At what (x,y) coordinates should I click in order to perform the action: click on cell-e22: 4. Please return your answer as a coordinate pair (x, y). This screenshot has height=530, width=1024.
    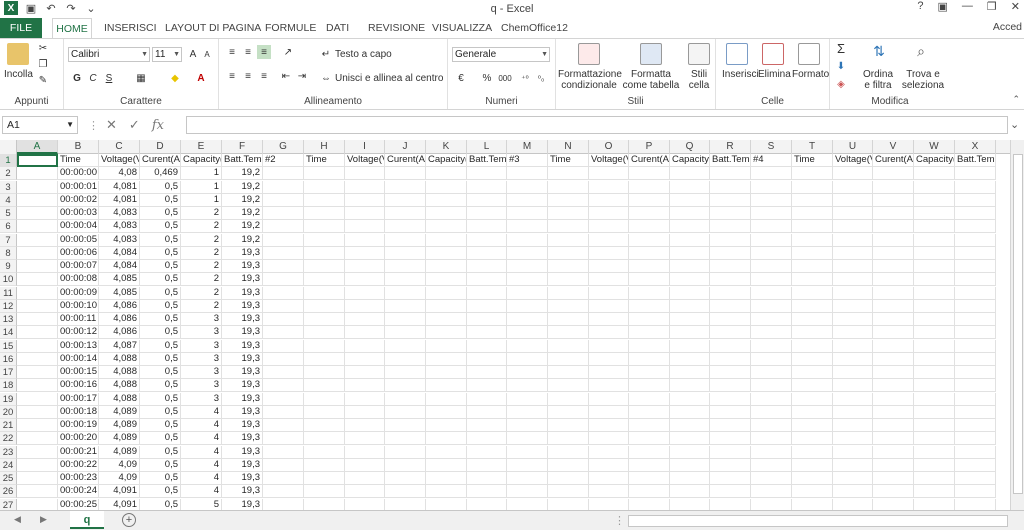
    Looking at the image, I should click on (201, 439).